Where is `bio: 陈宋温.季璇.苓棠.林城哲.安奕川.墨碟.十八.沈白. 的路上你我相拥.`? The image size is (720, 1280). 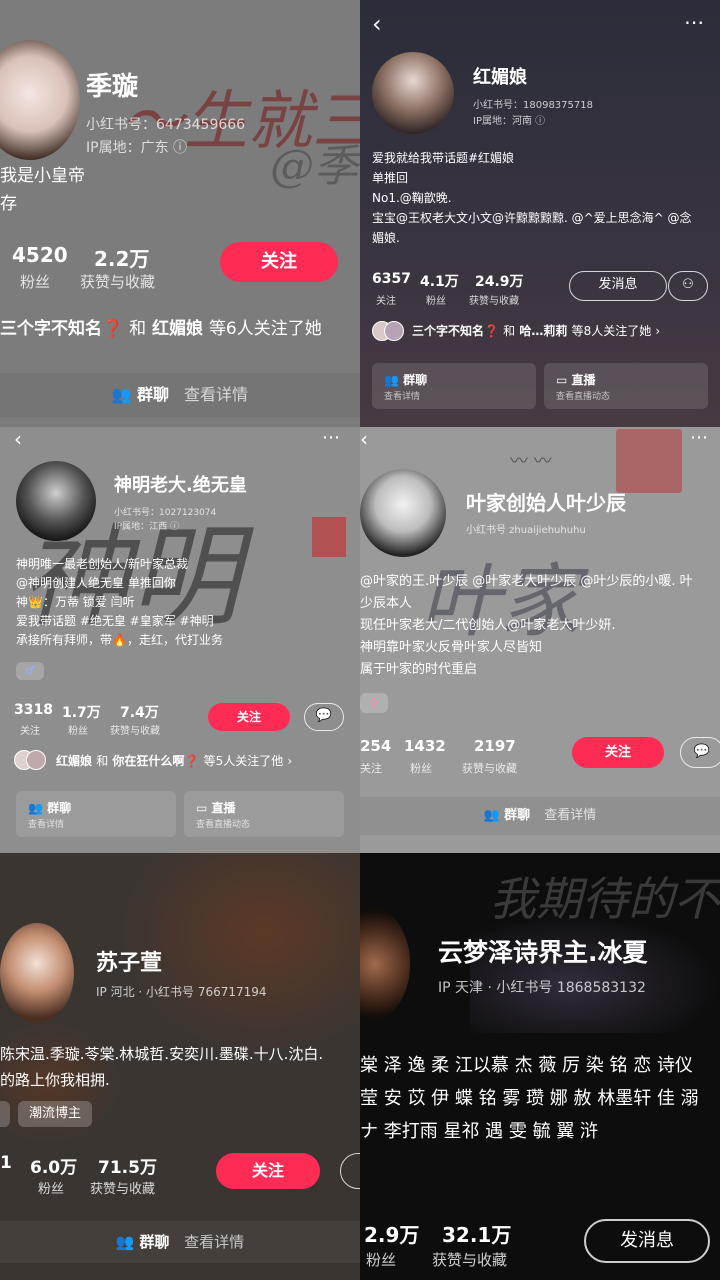
bio: 陈宋温.季璇.苓棠.林城哲.安奕川.墨碟.十八.沈白. 的路上你我相拥. is located at coordinates (162, 1067).